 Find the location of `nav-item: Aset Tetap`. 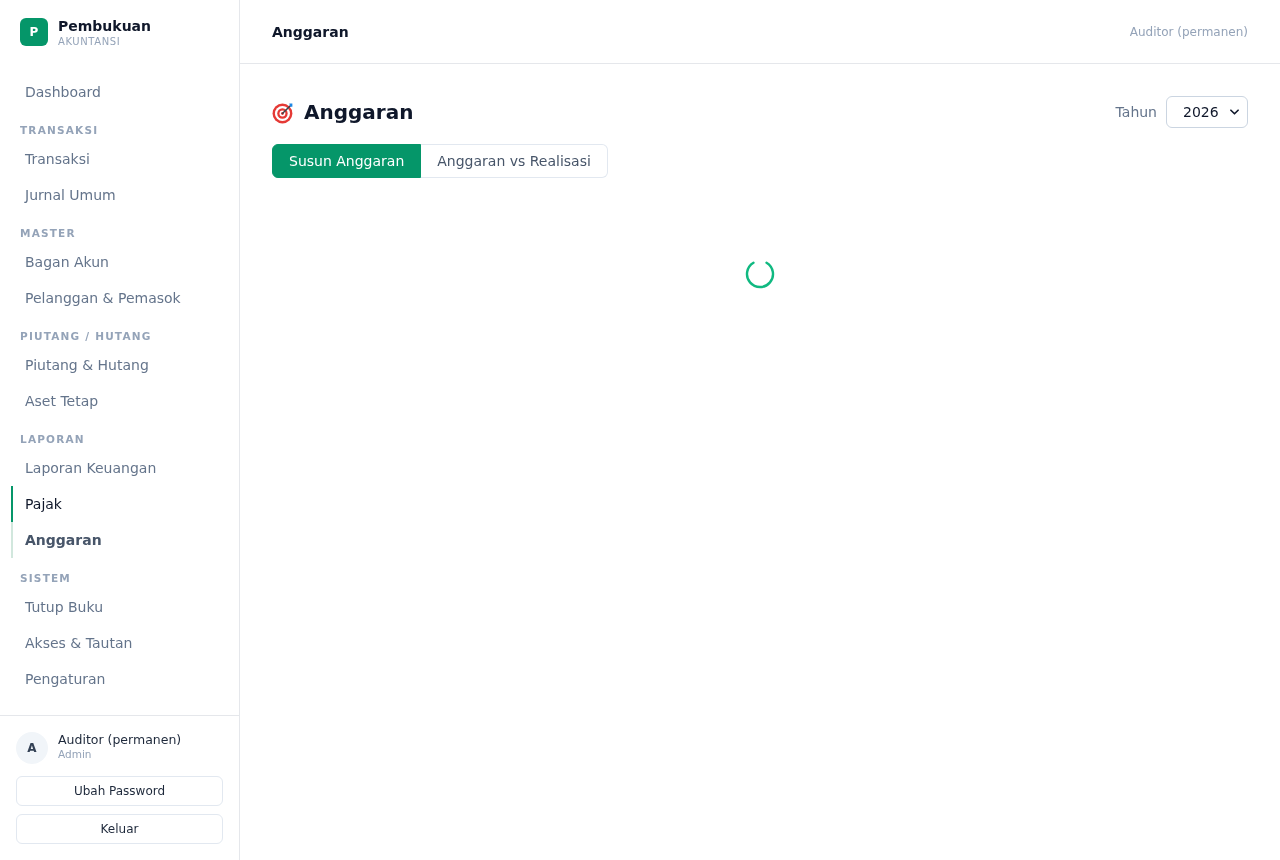

nav-item: Aset Tetap is located at coordinates (119, 401).